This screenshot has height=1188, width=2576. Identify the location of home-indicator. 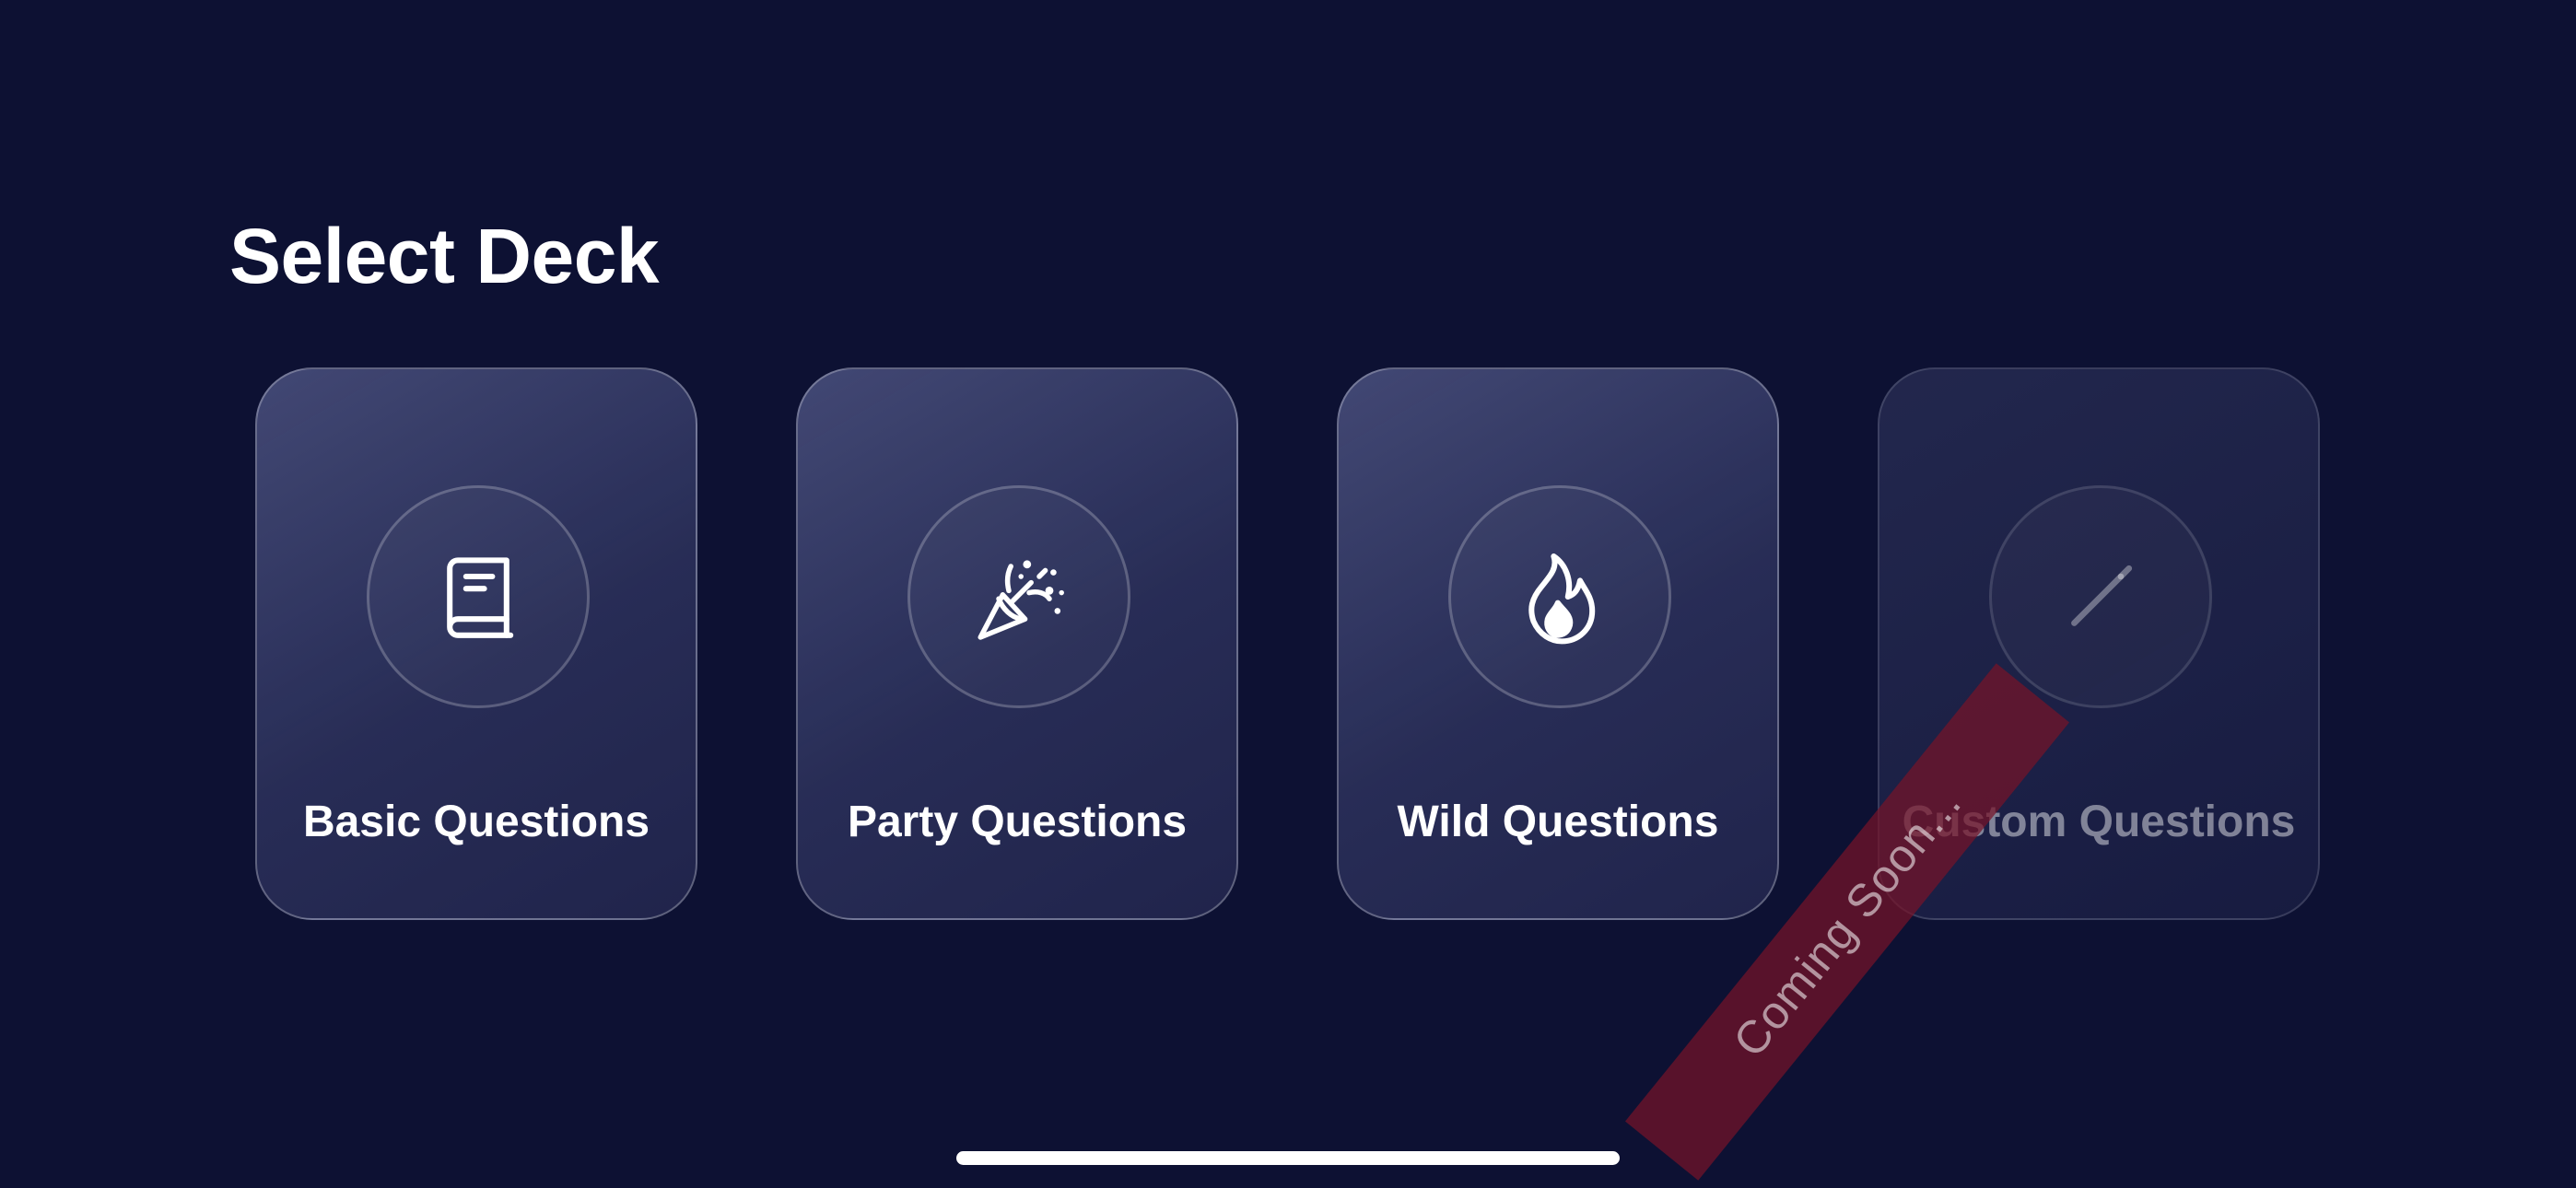
(1288, 1158).